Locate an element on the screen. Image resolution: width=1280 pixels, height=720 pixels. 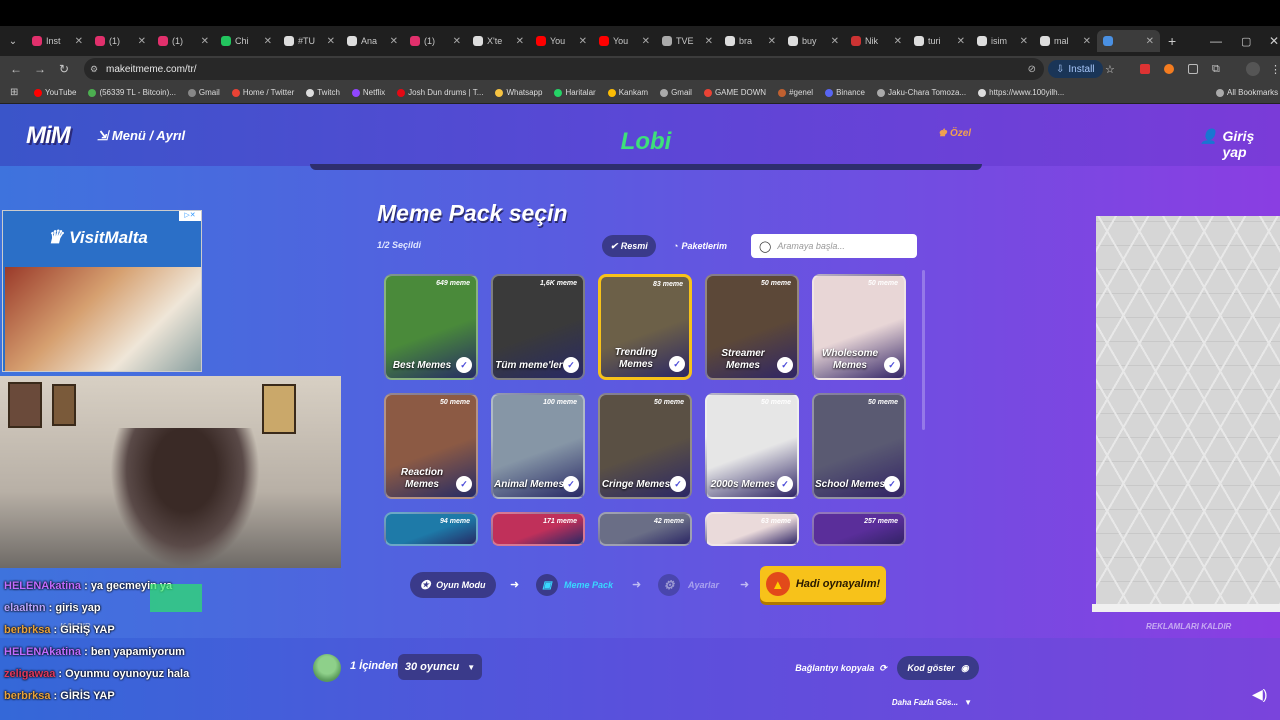
site-info-icon: ⚙ is located at coordinates (94, 69).